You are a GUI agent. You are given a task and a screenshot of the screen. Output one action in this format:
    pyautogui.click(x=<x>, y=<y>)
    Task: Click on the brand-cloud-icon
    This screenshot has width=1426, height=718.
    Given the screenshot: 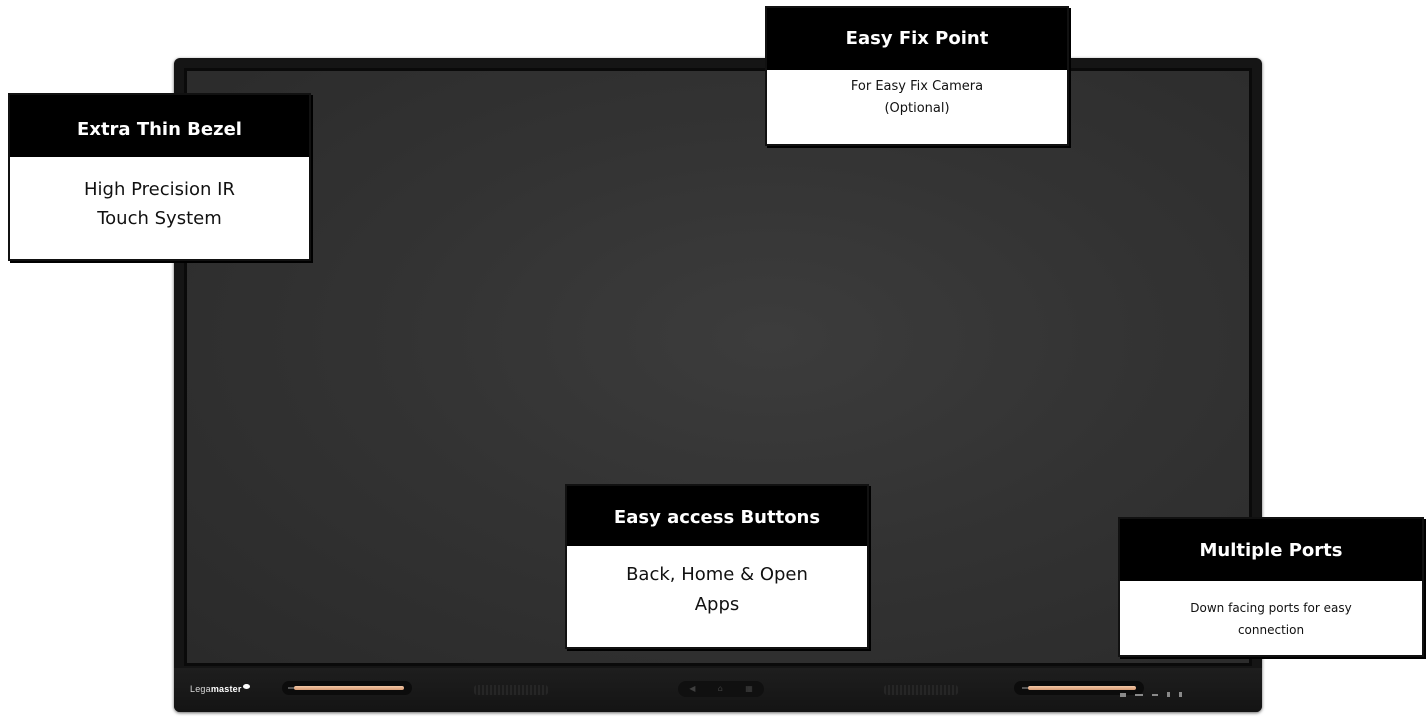 What is the action you would take?
    pyautogui.click(x=246, y=686)
    